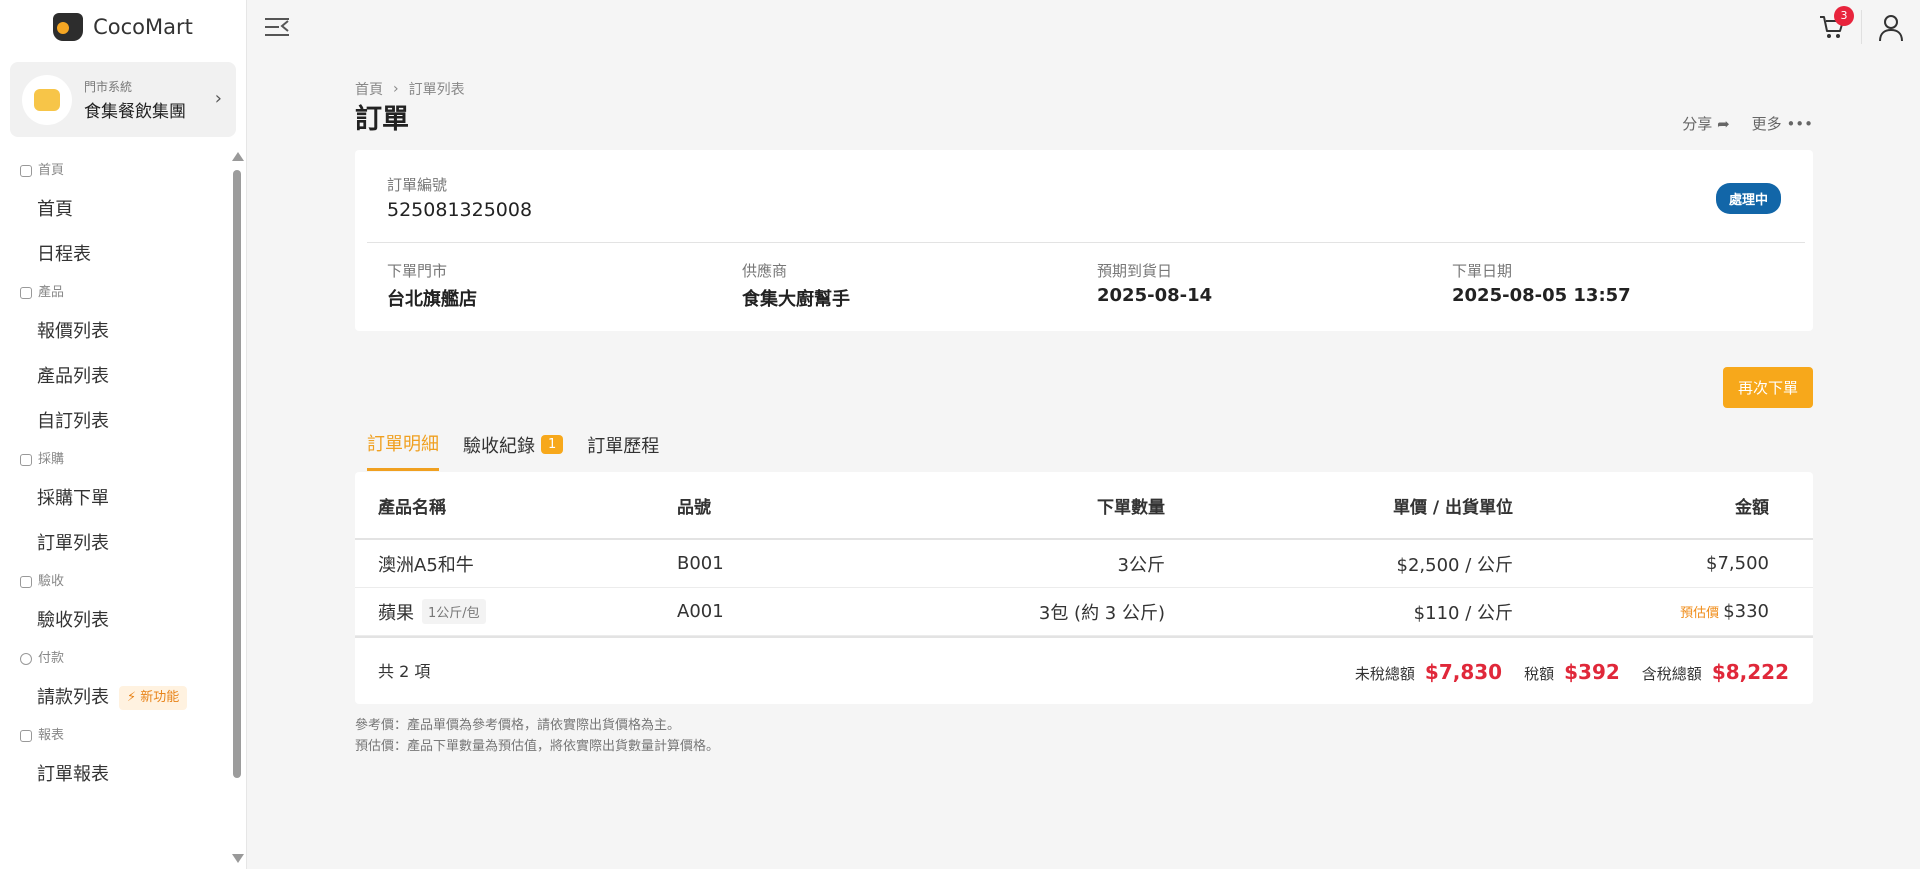 The height and width of the screenshot is (869, 1920). I want to click on column-header: 金額, so click(1752, 507).